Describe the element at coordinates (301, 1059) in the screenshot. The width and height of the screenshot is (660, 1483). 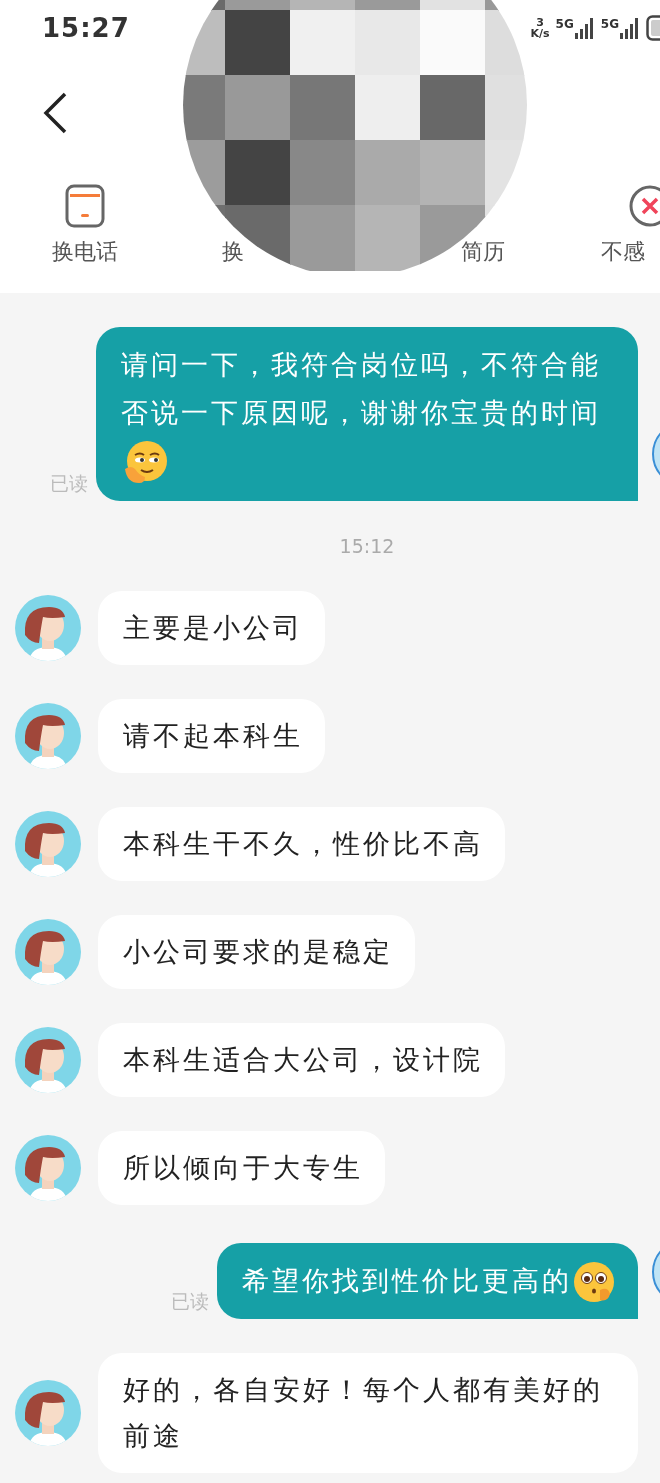
I see `message-bubble: 本科生适合大公司，设计院` at that location.